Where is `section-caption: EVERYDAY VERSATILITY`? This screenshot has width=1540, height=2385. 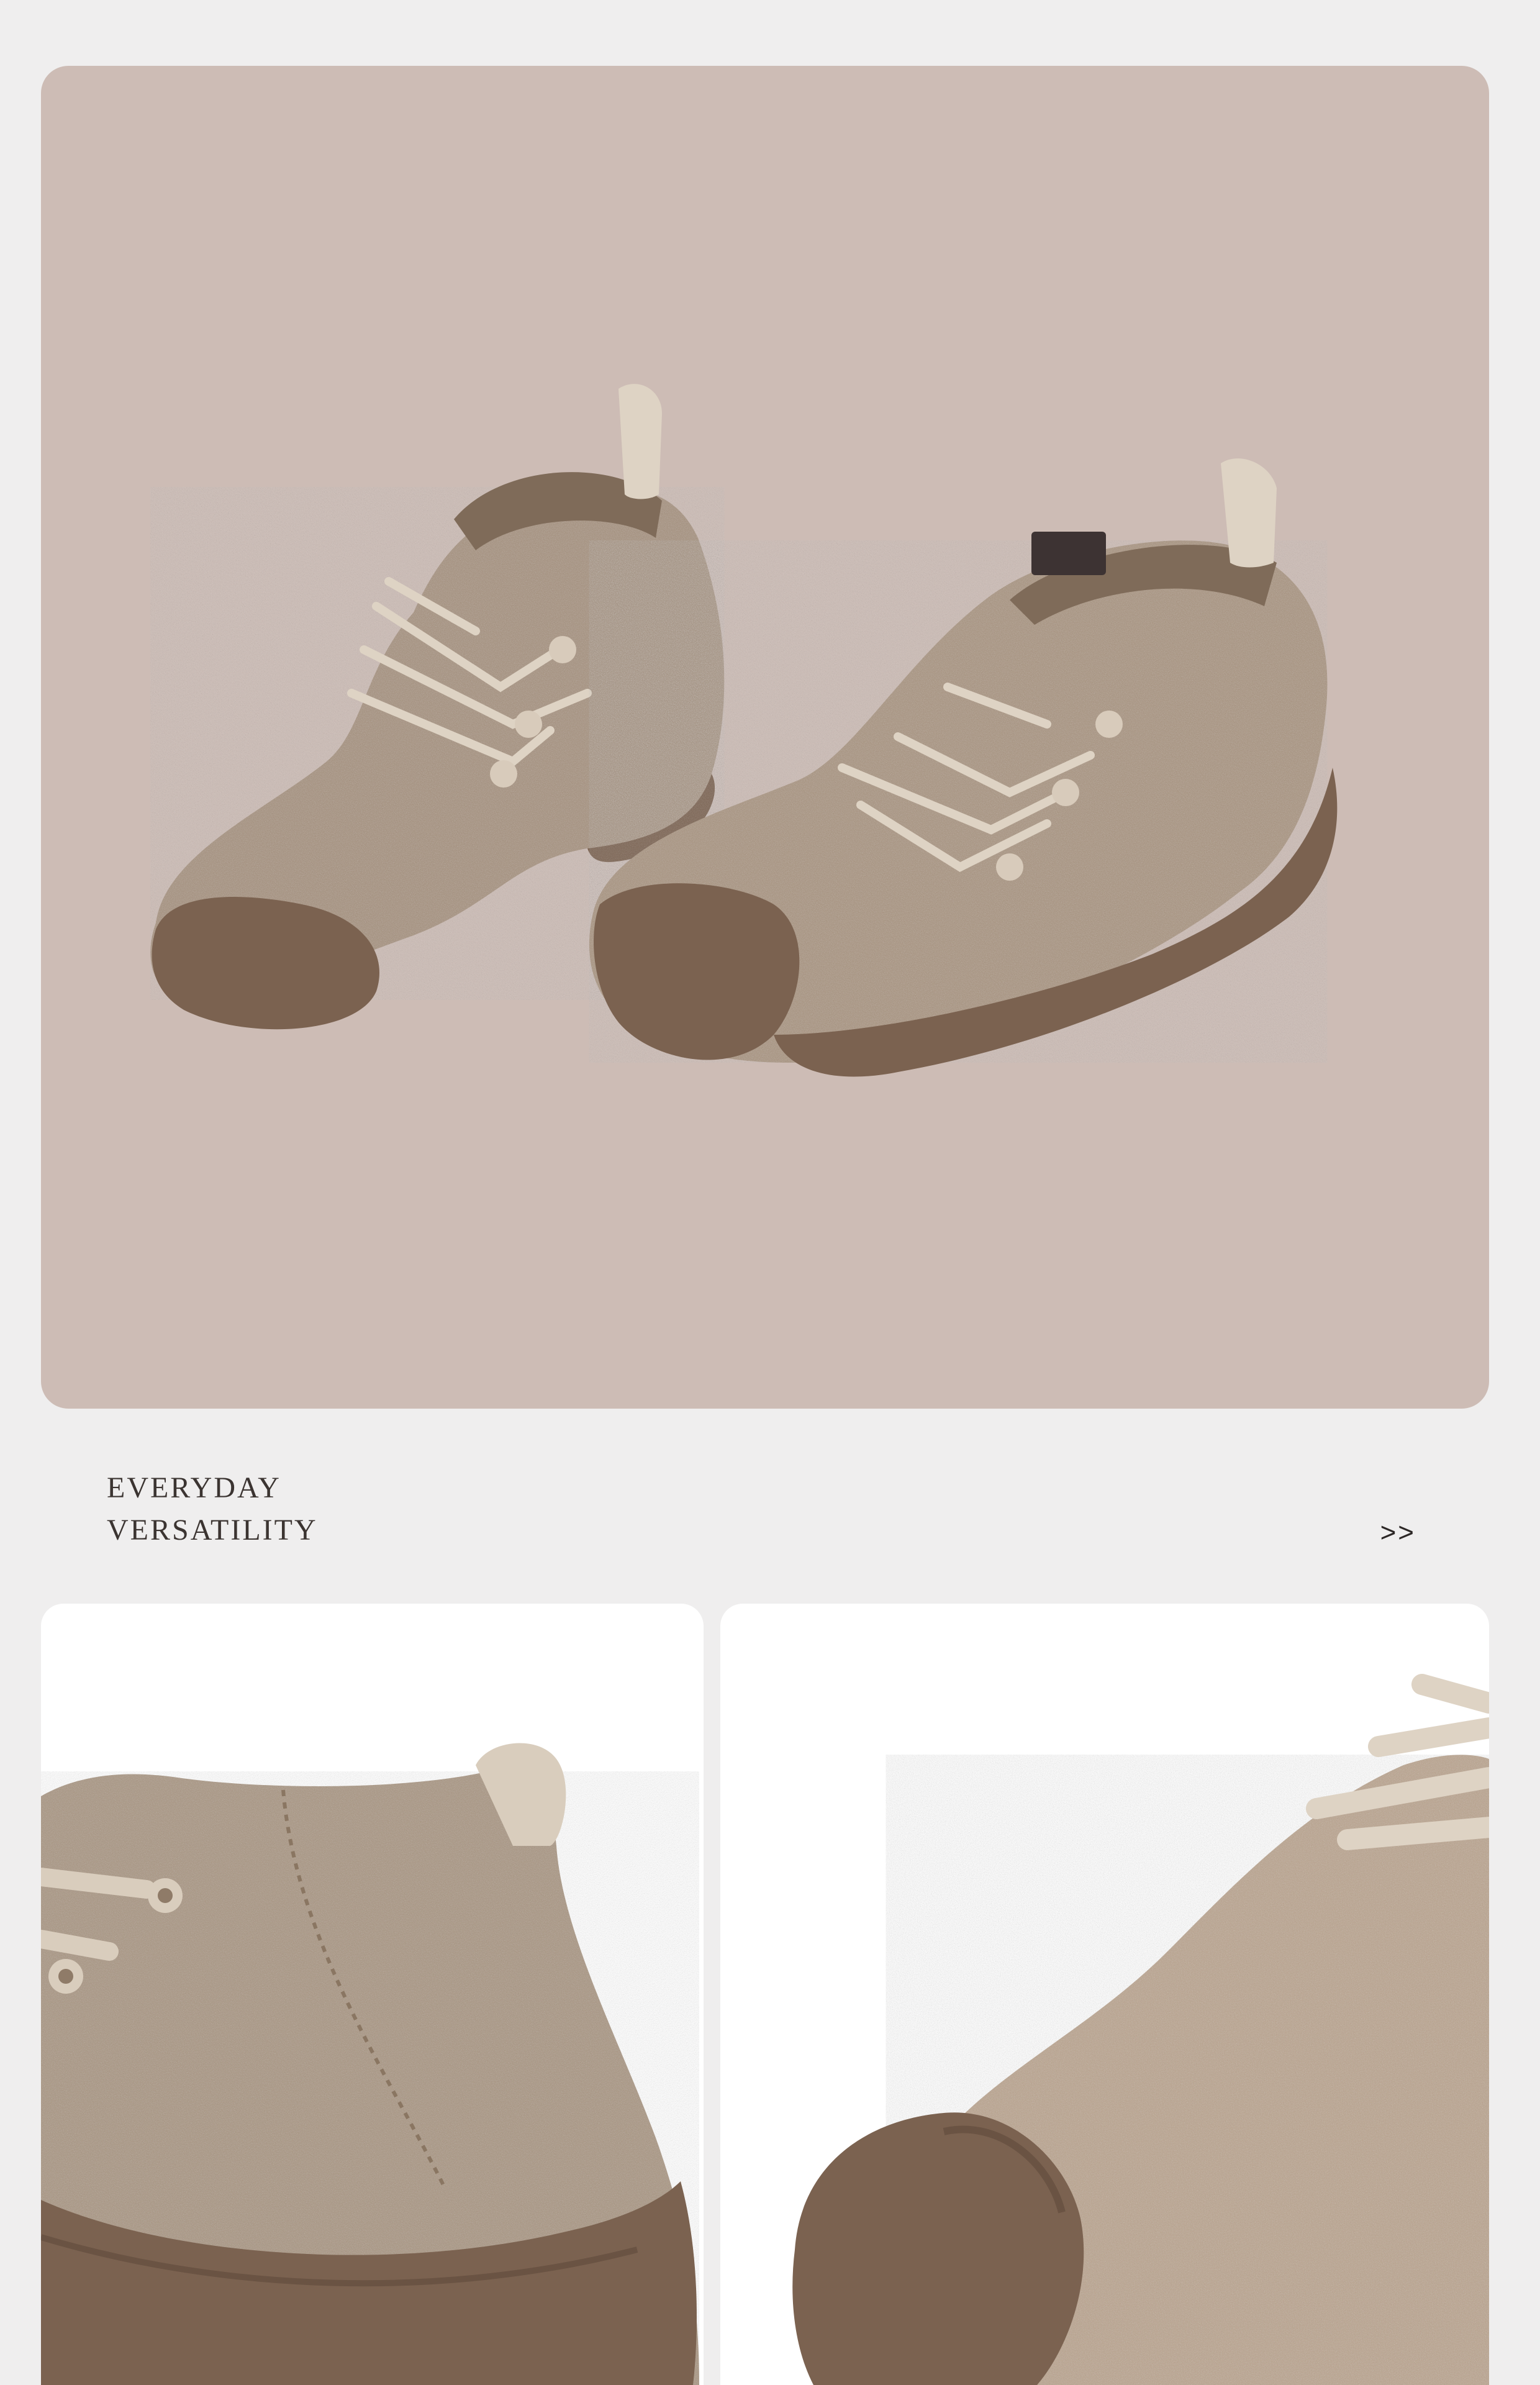
section-caption: EVERYDAY VERSATILITY is located at coordinates (213, 1509).